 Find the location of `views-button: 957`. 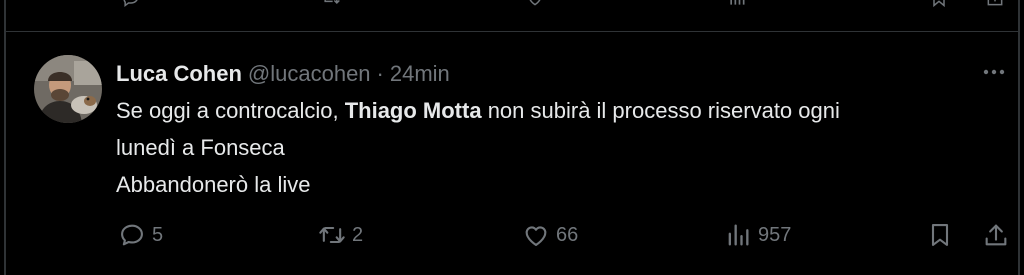

views-button: 957 is located at coordinates (757, 235).